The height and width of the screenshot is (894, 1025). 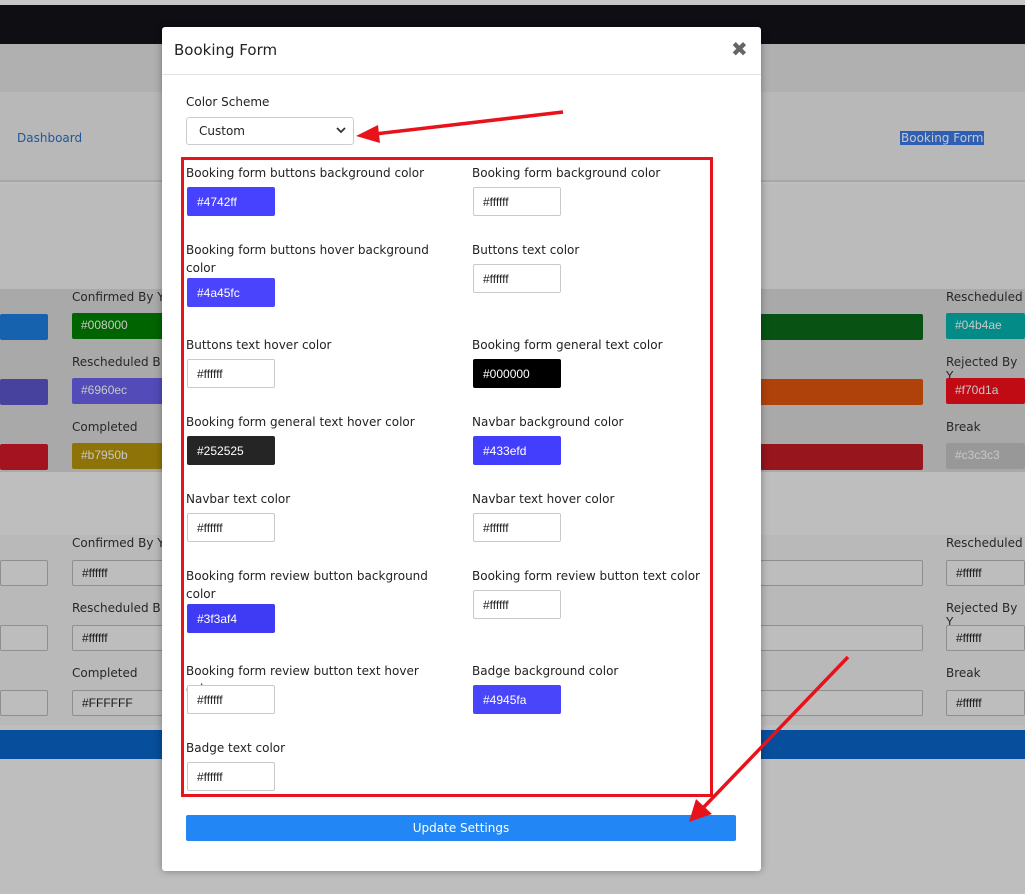 I want to click on update-settings-button: Update Settings, so click(x=461, y=828).